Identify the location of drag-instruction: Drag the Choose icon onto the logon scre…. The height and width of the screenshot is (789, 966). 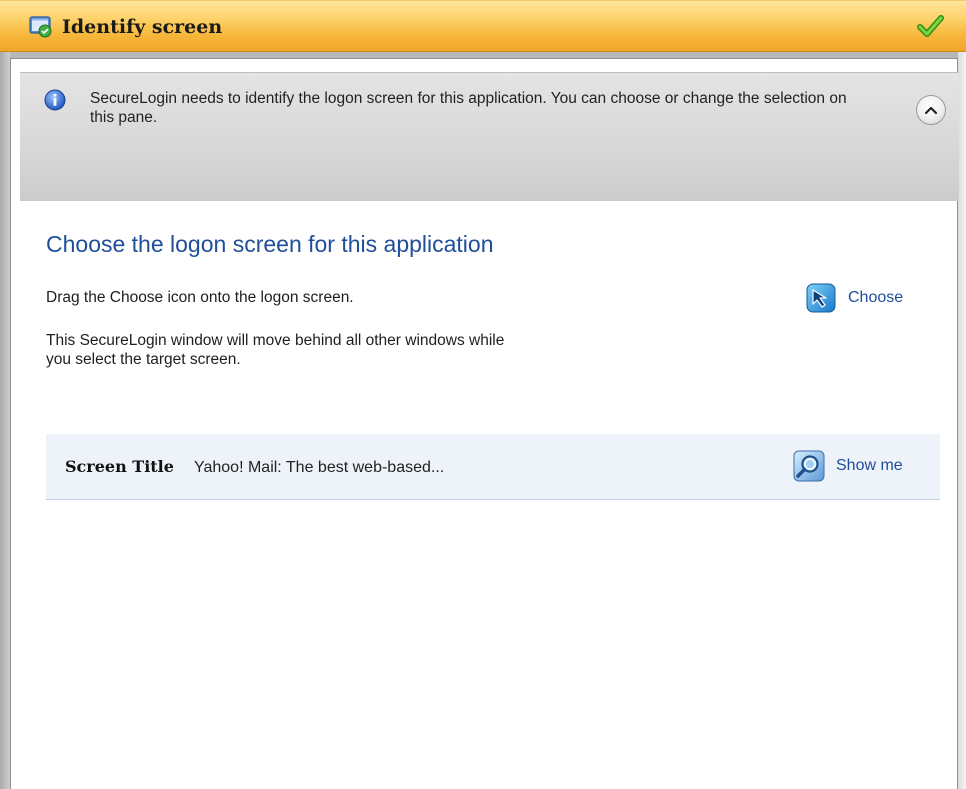
(200, 297).